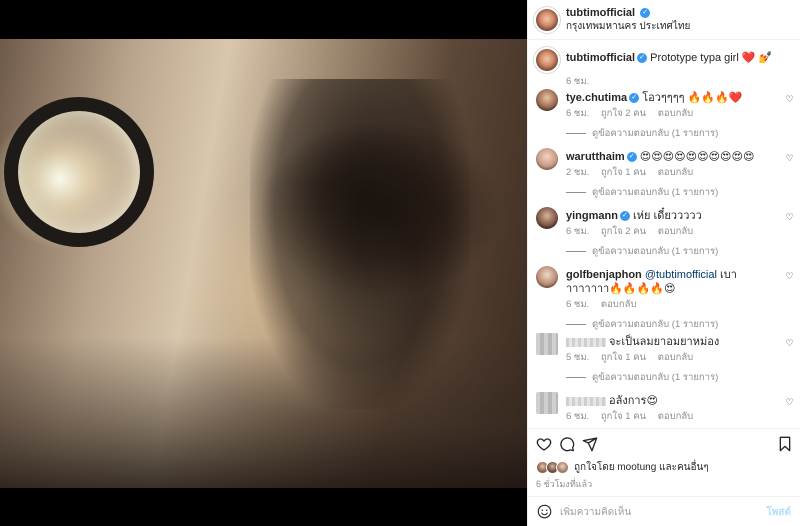 The image size is (800, 526). Describe the element at coordinates (567, 444) in the screenshot. I see `comment-icon` at that location.